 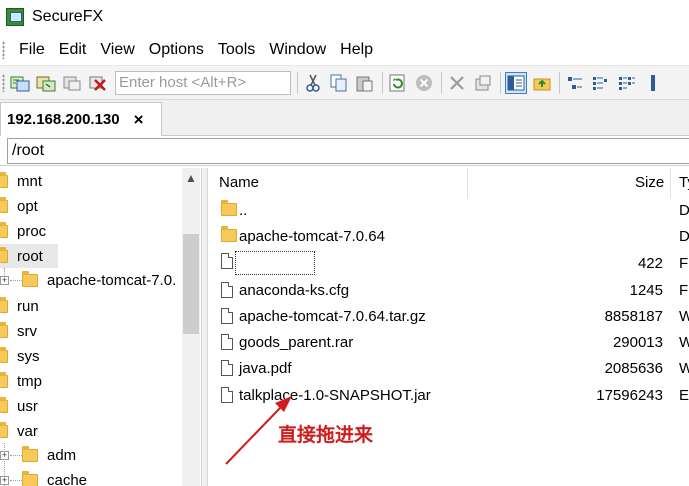 I want to click on disconnect-icon, so click(x=98, y=83).